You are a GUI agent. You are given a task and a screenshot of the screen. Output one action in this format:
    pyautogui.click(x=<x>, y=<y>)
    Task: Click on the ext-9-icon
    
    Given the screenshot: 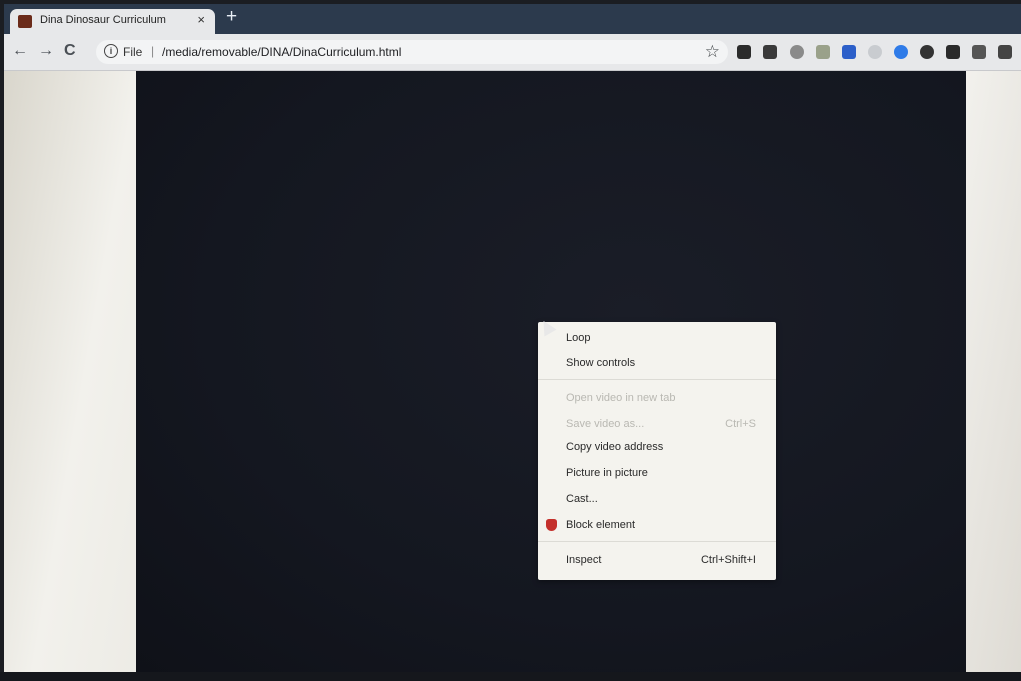 What is the action you would take?
    pyautogui.click(x=953, y=52)
    